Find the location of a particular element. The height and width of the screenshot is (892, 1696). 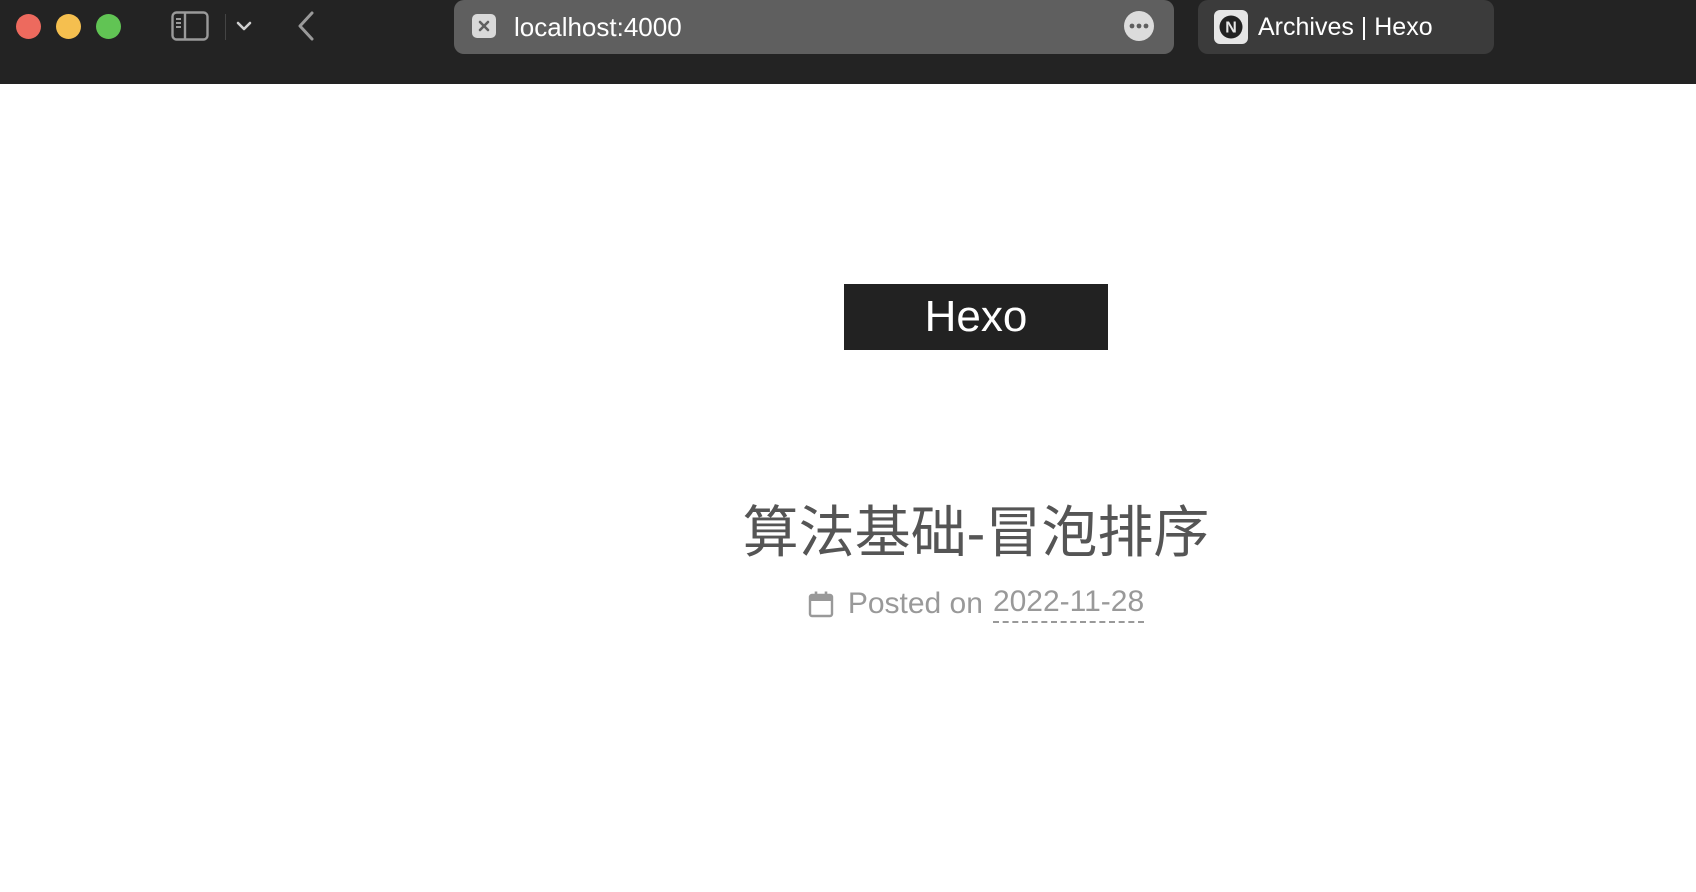

page-menu-button is located at coordinates (1139, 26).